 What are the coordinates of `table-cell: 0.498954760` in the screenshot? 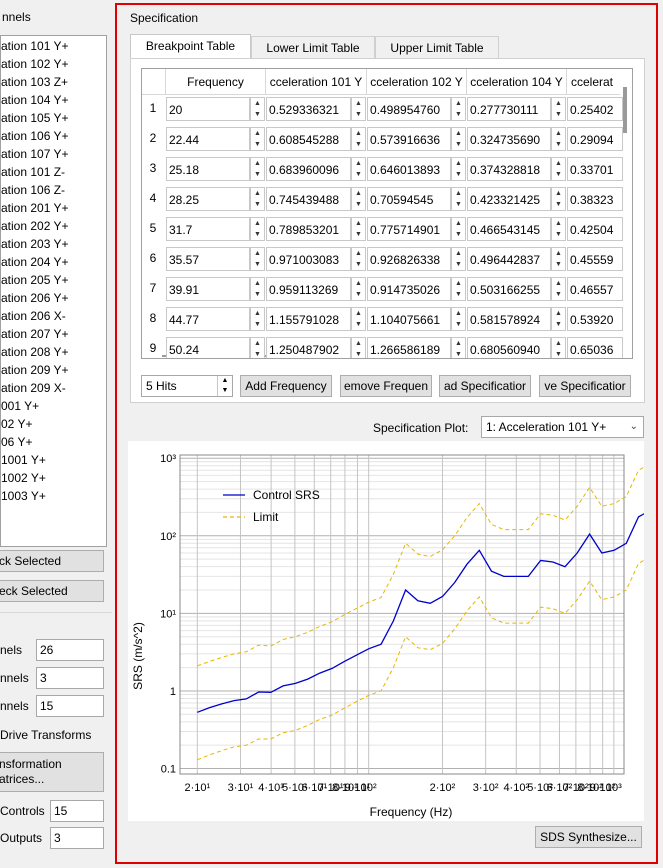 It's located at (409, 109).